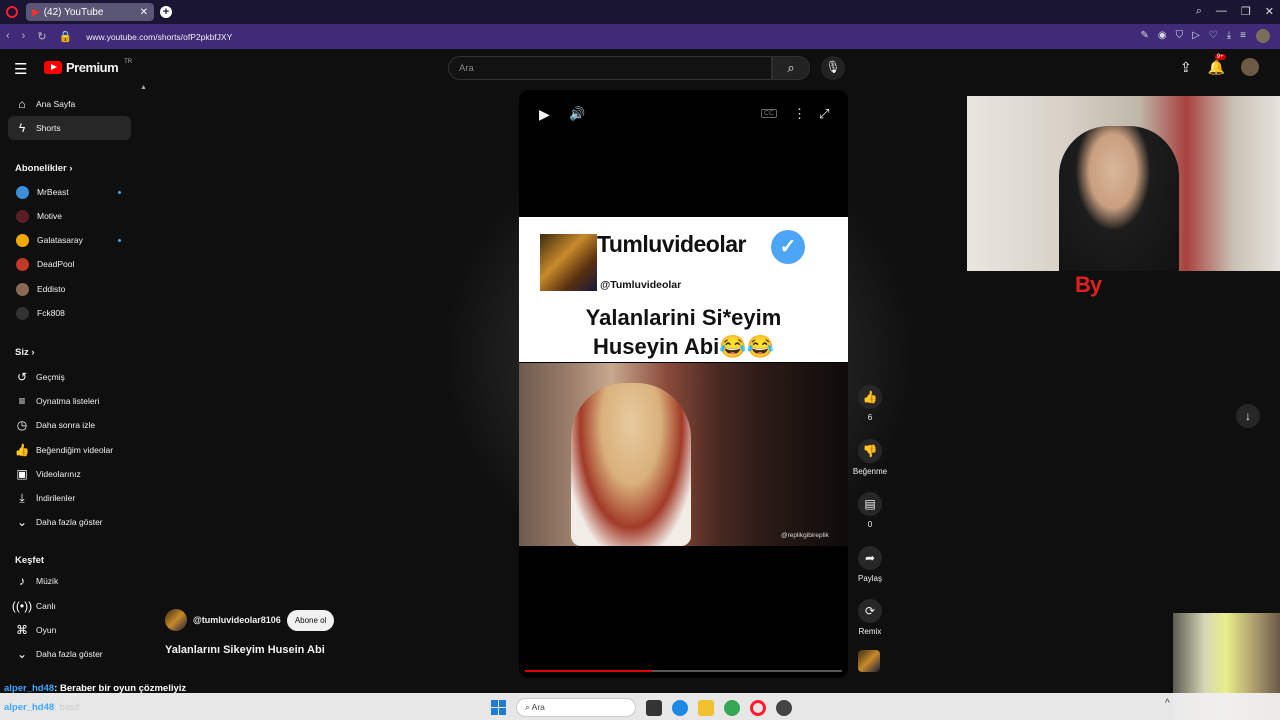 The width and height of the screenshot is (1280, 720). I want to click on sidebar-item-sub-fck808: Fck808, so click(69, 313).